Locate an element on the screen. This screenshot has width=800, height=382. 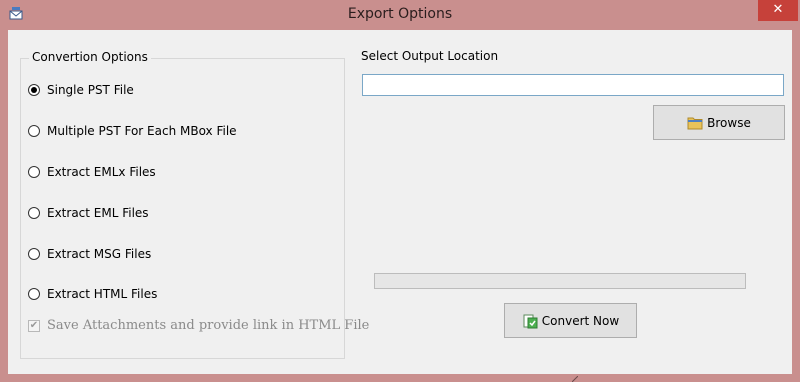
convert-now-button: Convert Now is located at coordinates (570, 320).